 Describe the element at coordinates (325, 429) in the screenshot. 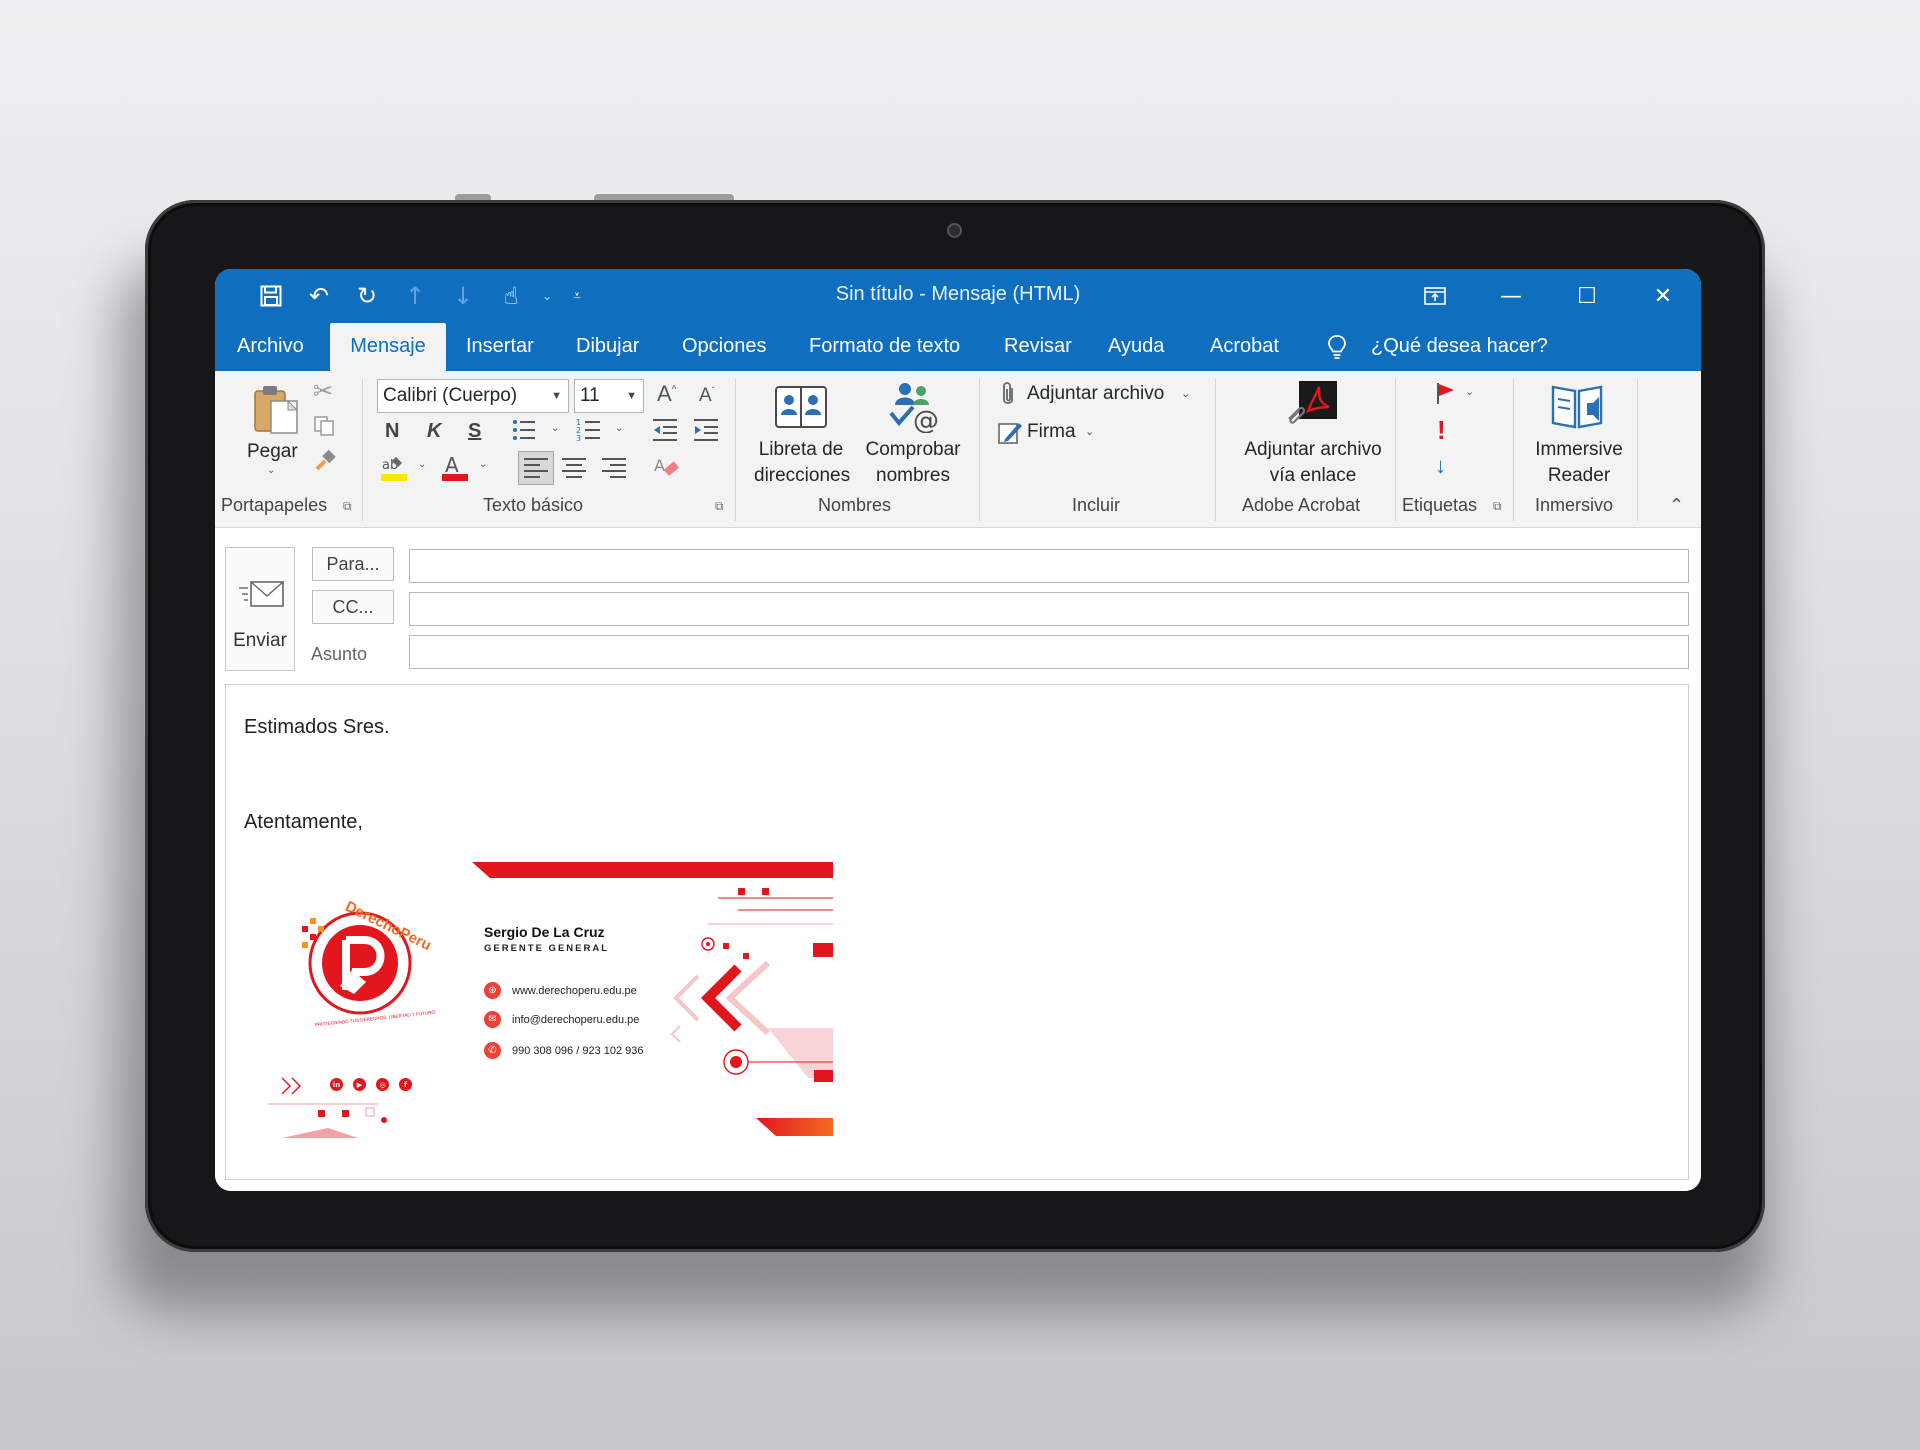

I see `copy-icon` at that location.